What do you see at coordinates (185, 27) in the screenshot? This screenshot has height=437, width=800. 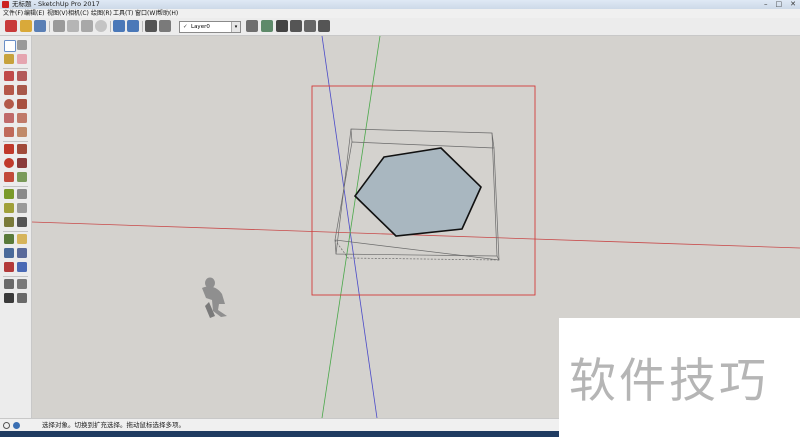 I see `layer-visible-check: ✓` at bounding box center [185, 27].